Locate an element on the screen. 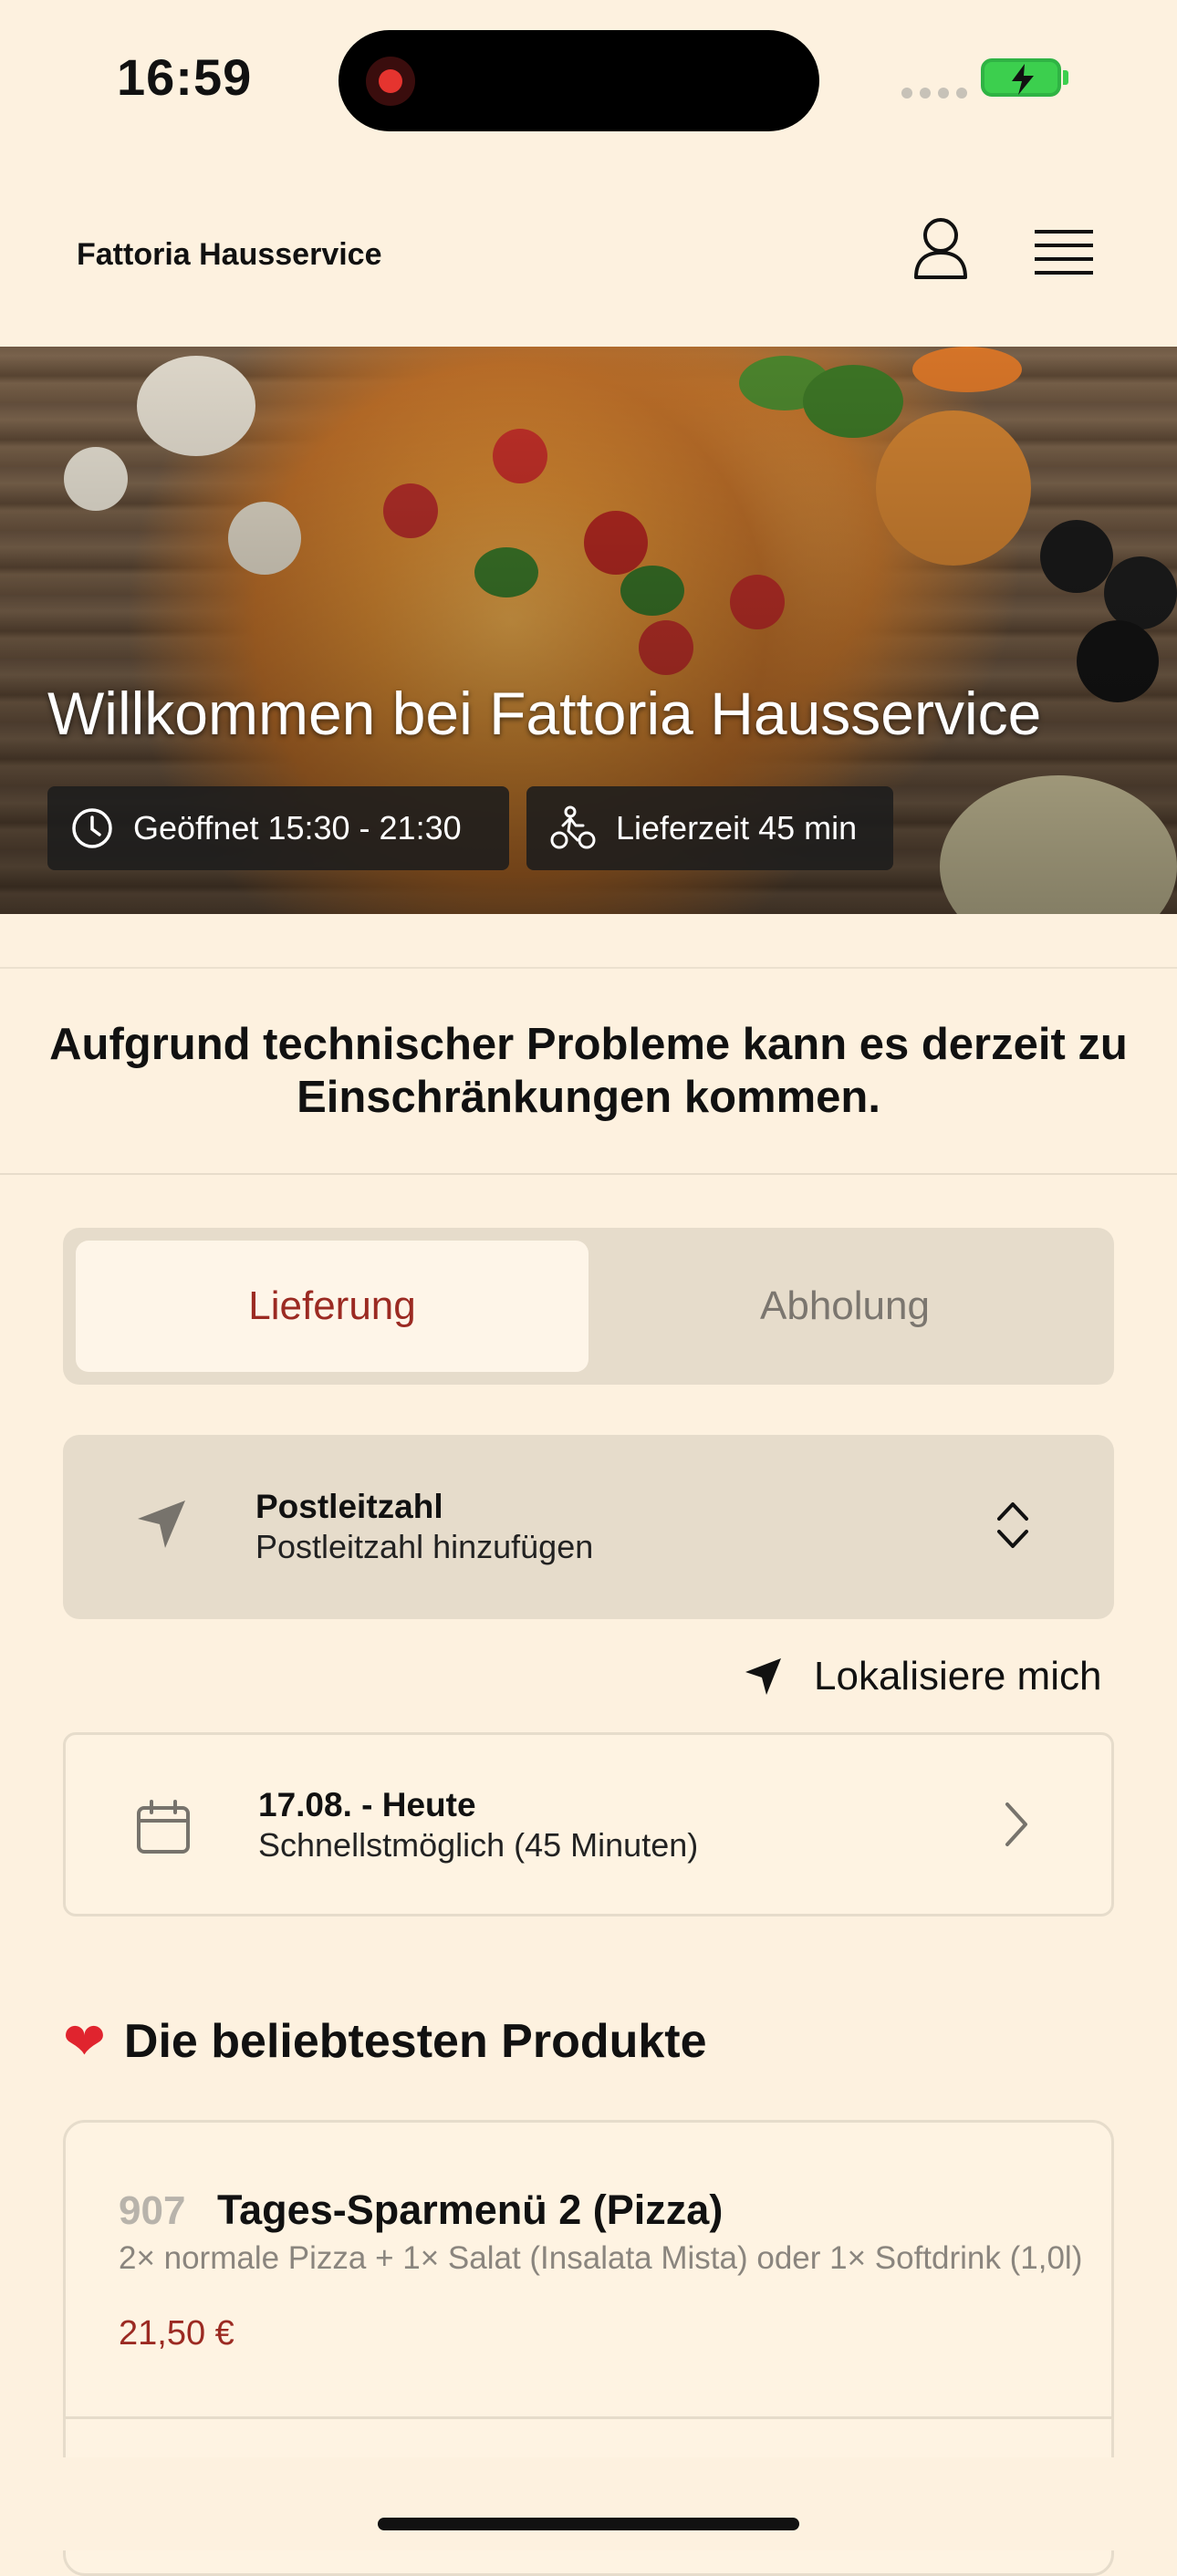 This screenshot has width=1177, height=2576. status-bar: 16:59 is located at coordinates (589, 77).